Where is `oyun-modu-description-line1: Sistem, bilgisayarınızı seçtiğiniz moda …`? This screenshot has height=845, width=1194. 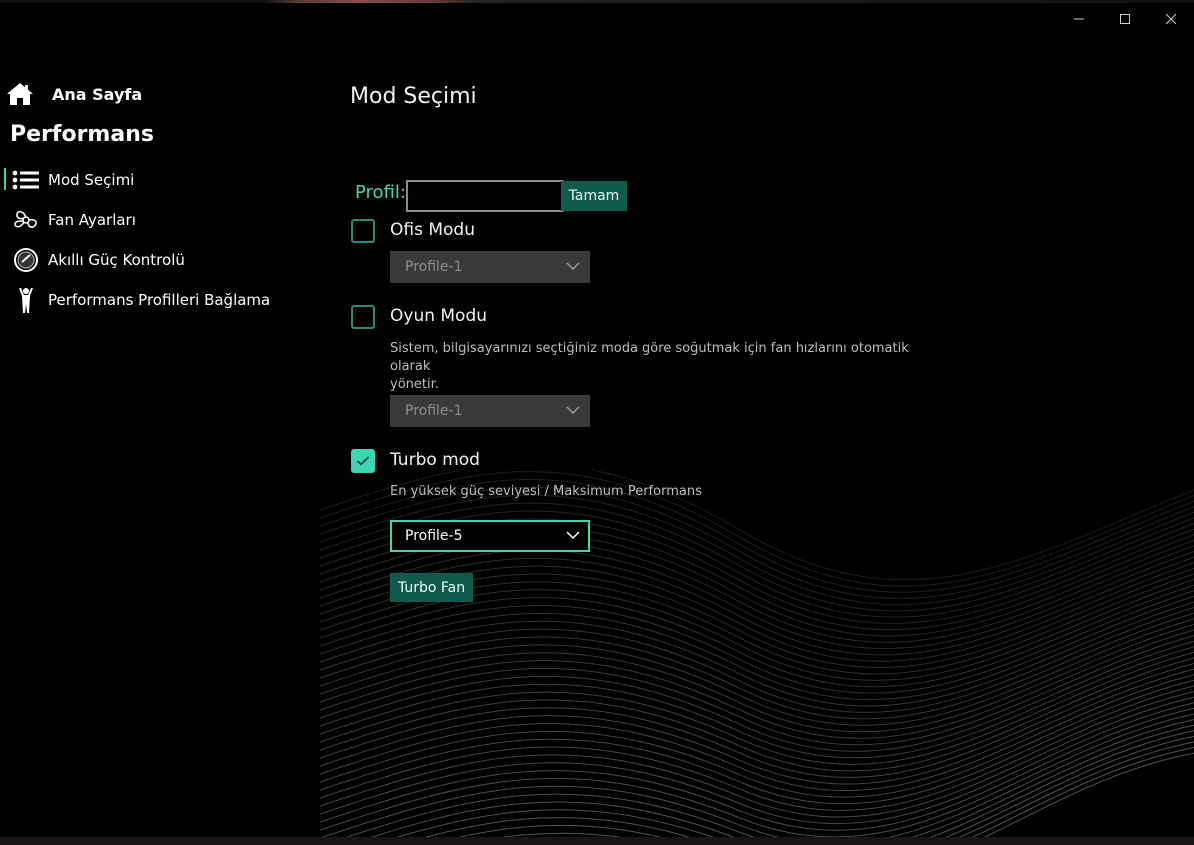
oyun-modu-description-line1: Sistem, bilgisayarınızı seçtiğiniz moda … is located at coordinates (649, 357).